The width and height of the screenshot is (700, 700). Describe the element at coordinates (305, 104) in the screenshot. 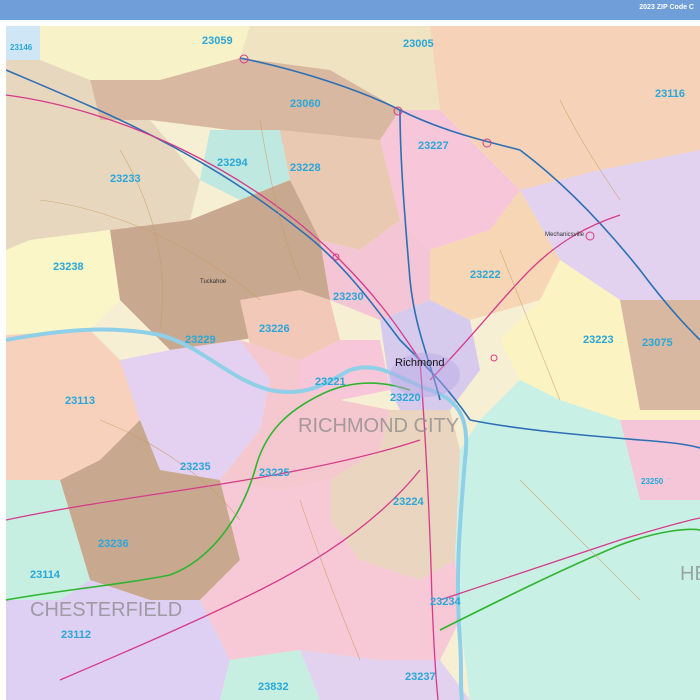

I see `zip-label-23060: 23060` at that location.